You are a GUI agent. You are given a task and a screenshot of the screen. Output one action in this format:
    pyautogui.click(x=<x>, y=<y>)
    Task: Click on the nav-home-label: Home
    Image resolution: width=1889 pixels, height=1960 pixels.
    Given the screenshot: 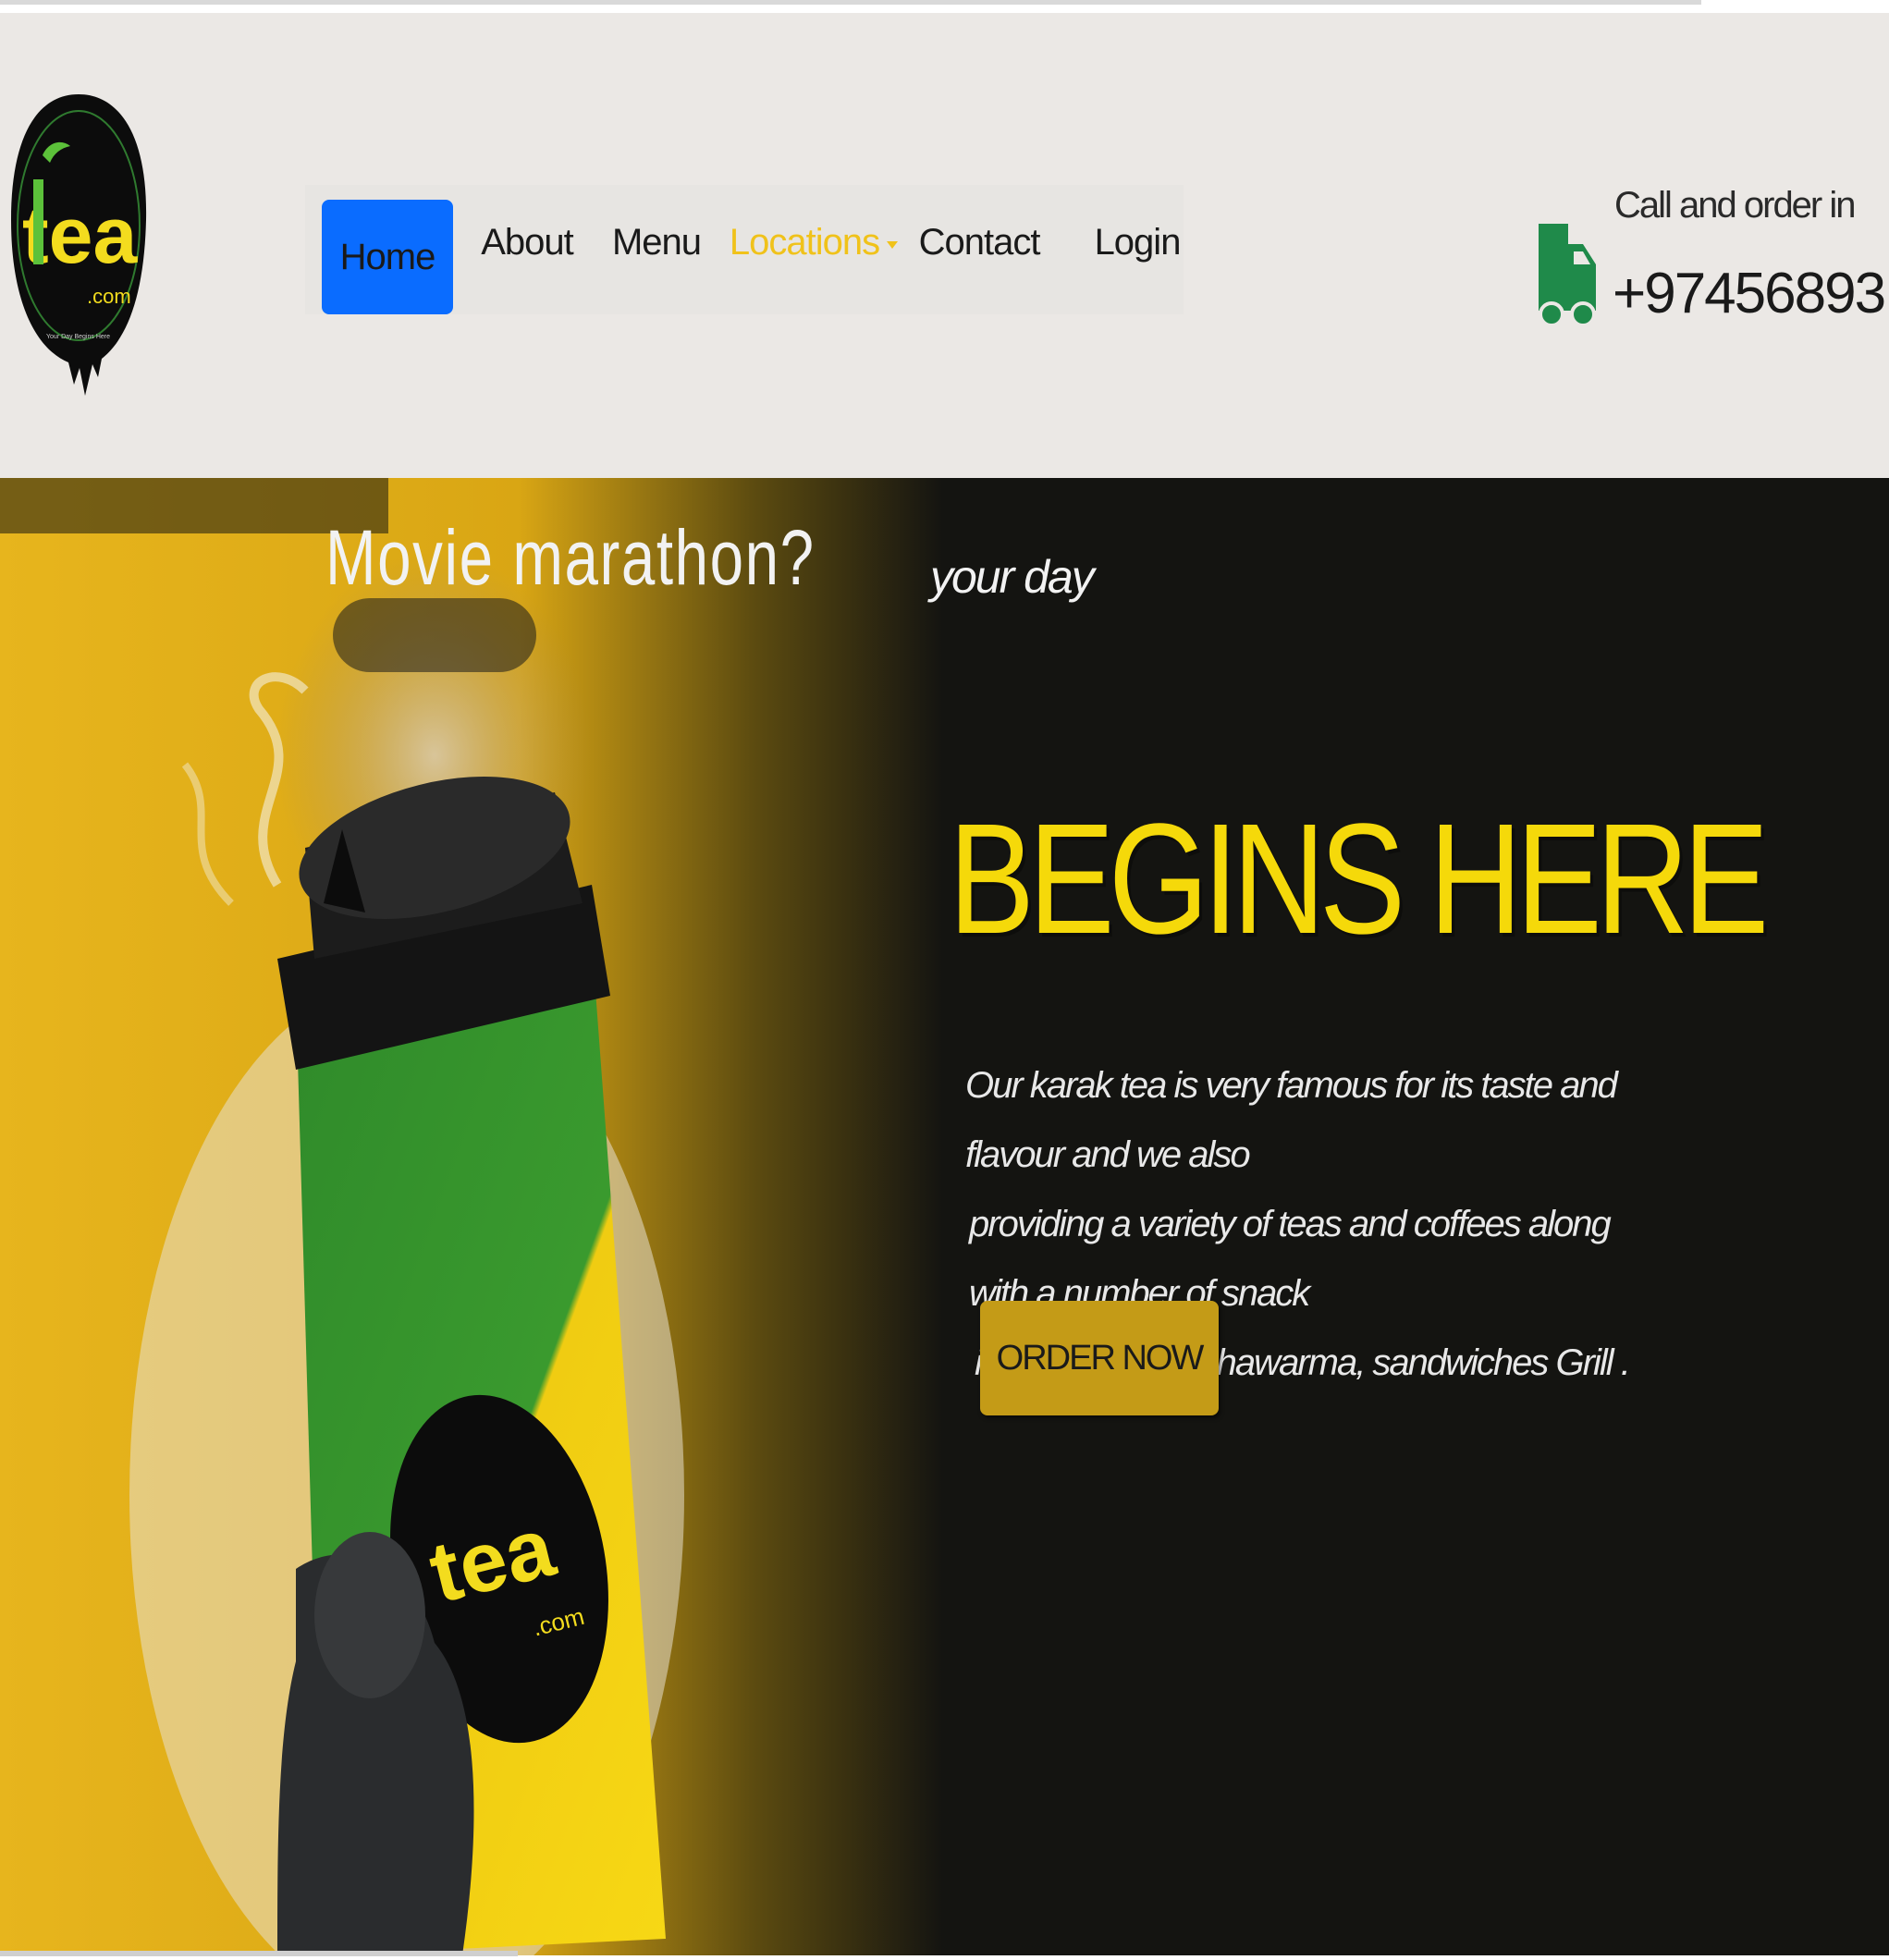 What is the action you would take?
    pyautogui.click(x=387, y=256)
    